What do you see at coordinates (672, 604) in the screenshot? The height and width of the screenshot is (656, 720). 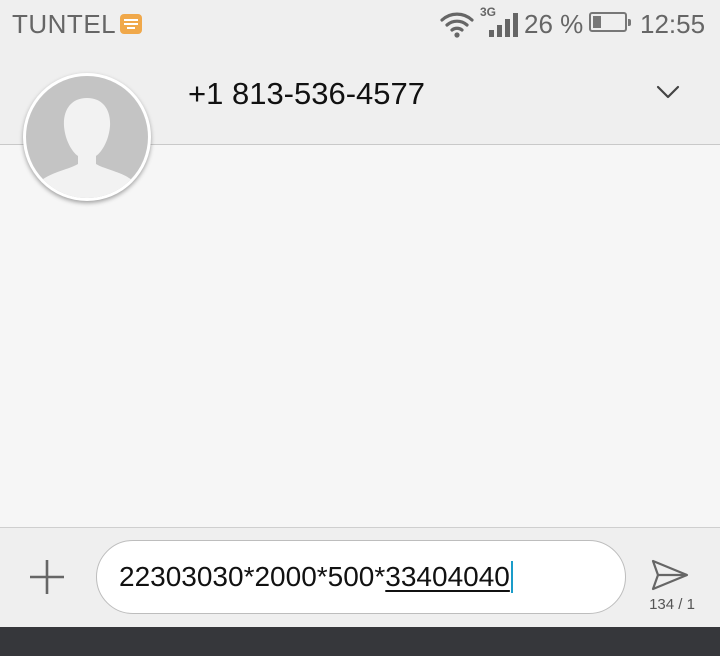 I see `character-counter: 134 / 1` at bounding box center [672, 604].